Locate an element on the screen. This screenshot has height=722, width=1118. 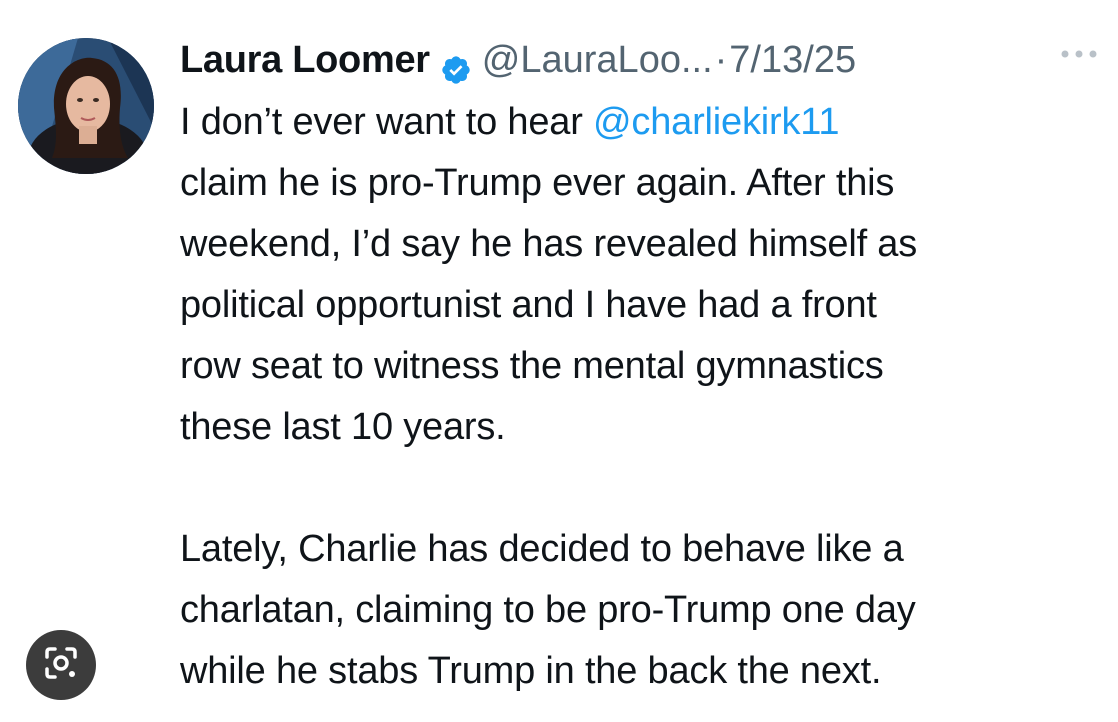
tweet-line: these last 10 years. is located at coordinates (343, 427).